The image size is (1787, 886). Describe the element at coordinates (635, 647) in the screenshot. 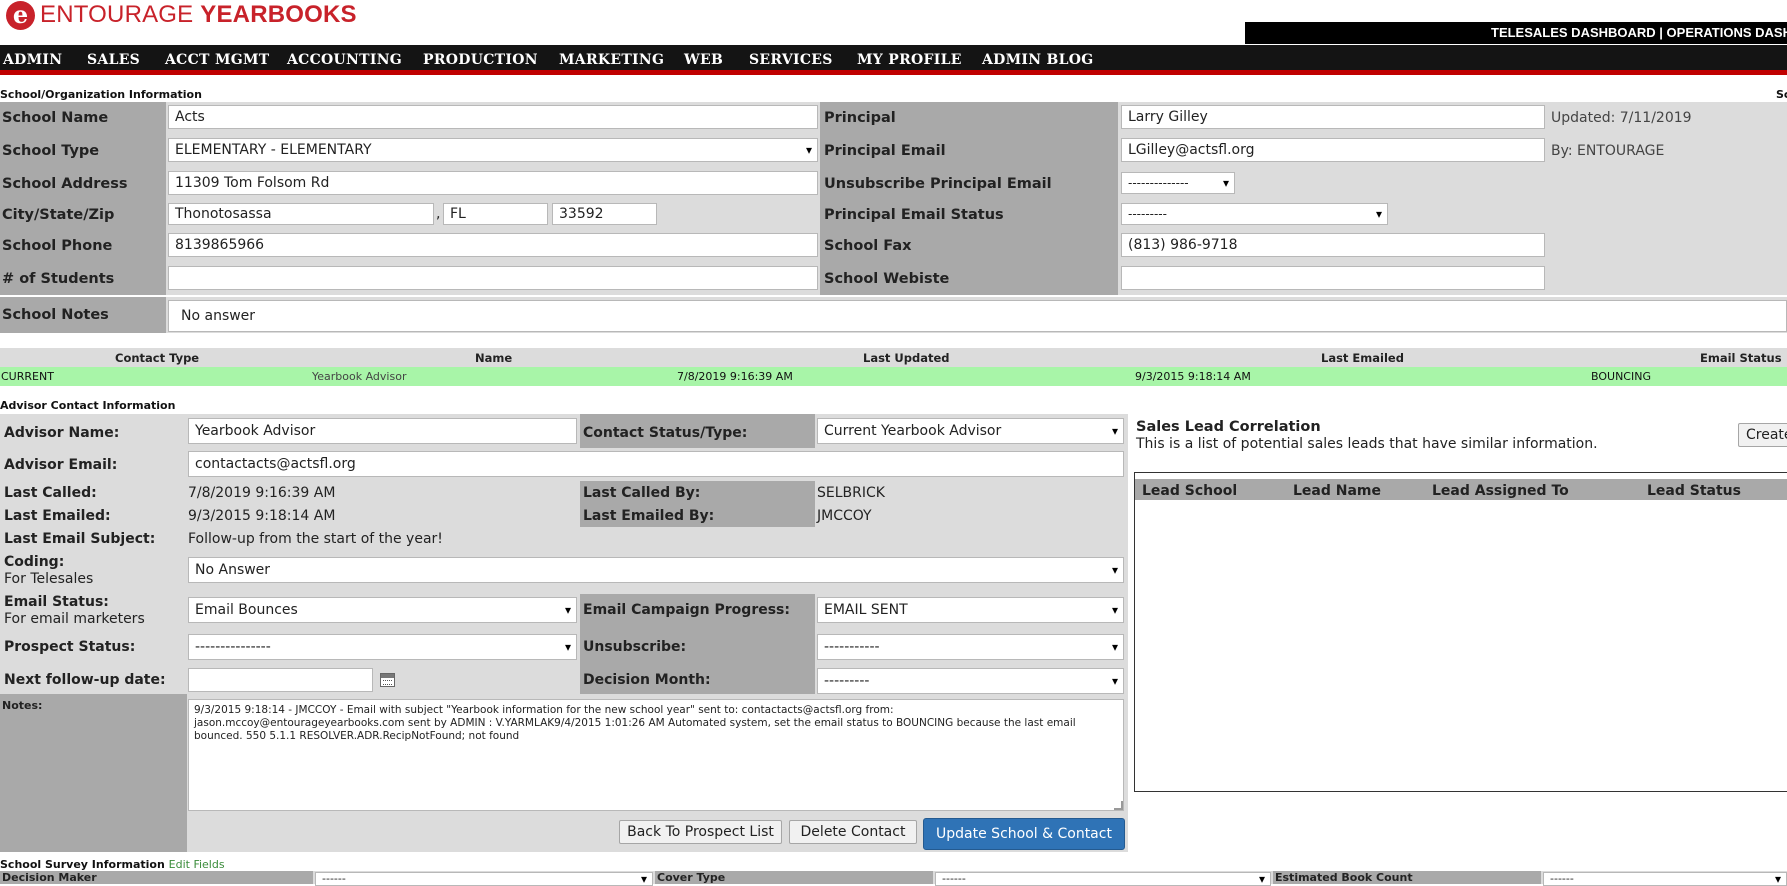

I see `unsubscribe-label: Unsubscribe:` at that location.